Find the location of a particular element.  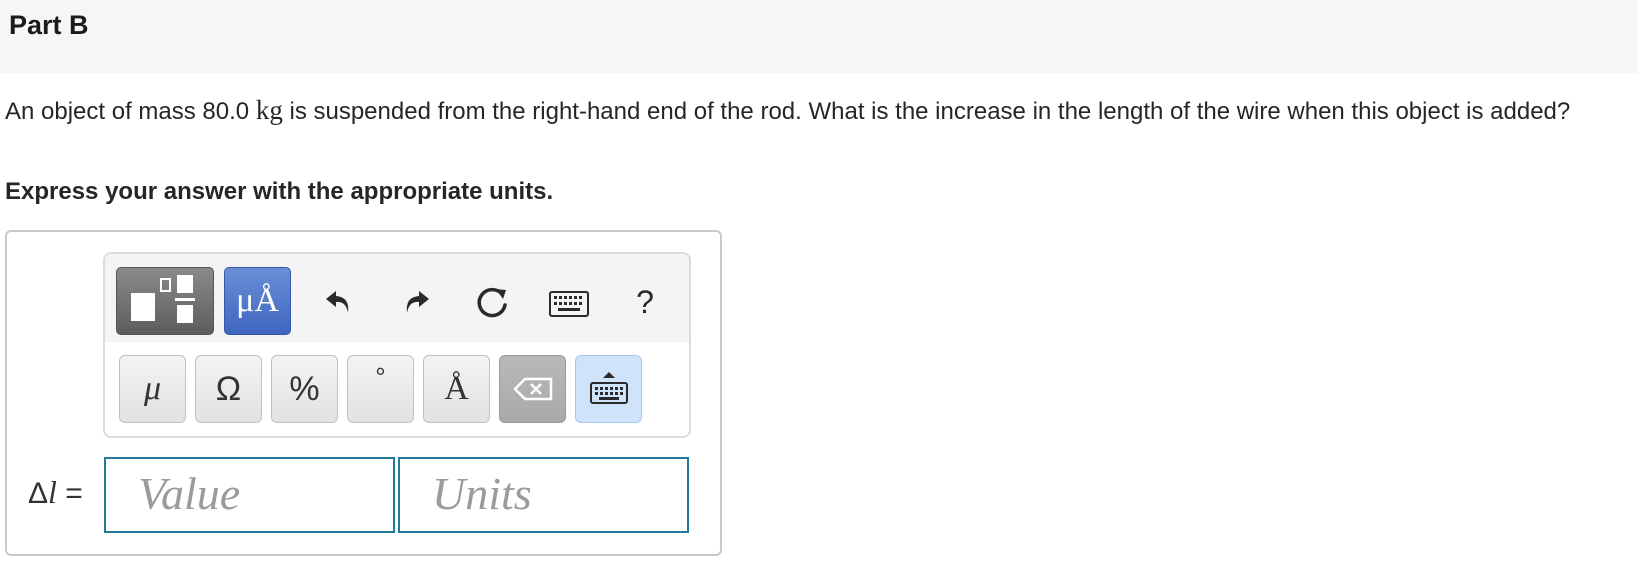

part-title: Part B is located at coordinates (49, 25).